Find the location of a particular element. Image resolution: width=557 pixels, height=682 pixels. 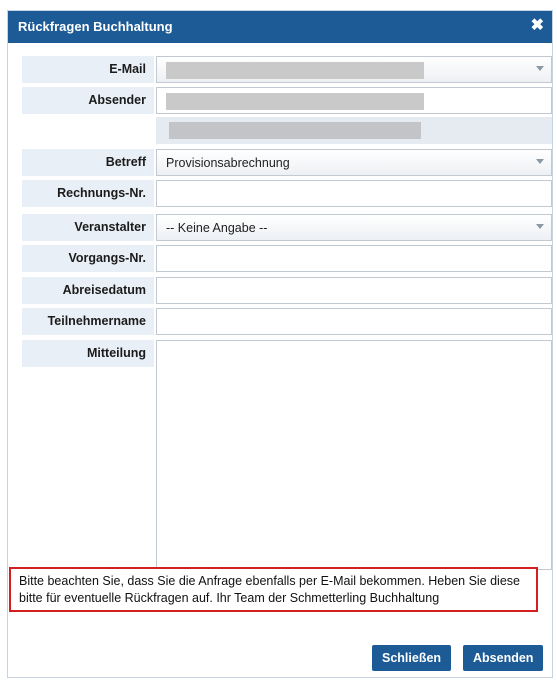

veranstalter-value: -- Keine Angabe -- is located at coordinates (217, 228).